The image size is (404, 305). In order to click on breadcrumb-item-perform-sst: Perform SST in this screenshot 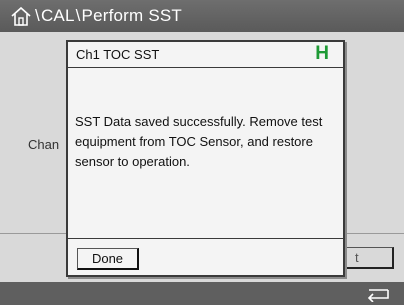, I will do `click(131, 15)`.